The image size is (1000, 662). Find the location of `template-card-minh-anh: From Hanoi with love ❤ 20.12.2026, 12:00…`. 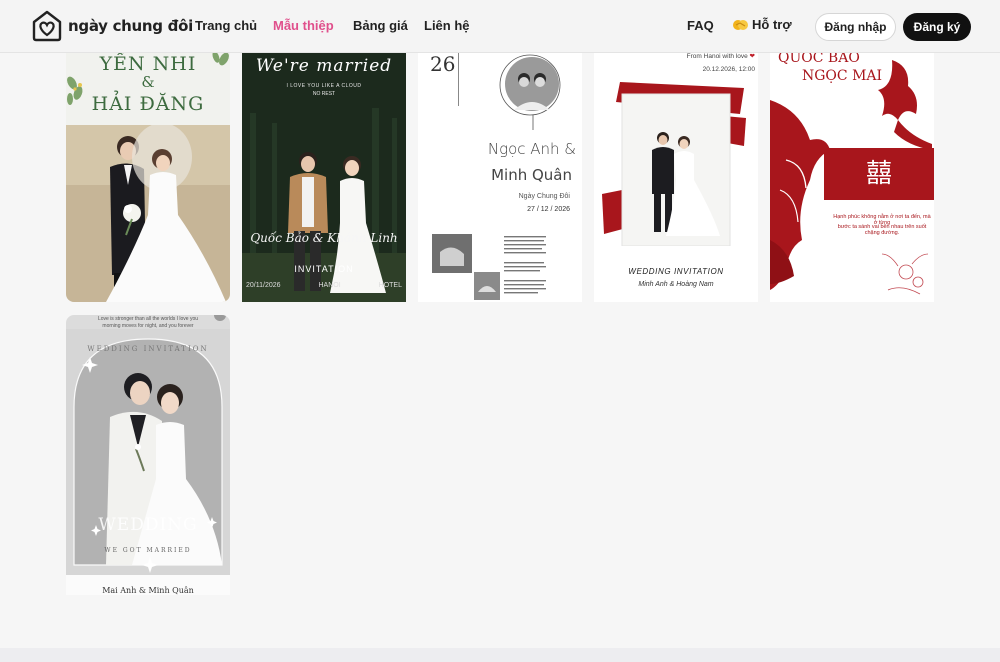

template-card-minh-anh: From Hanoi with love ❤ 20.12.2026, 12:00… is located at coordinates (676, 171).